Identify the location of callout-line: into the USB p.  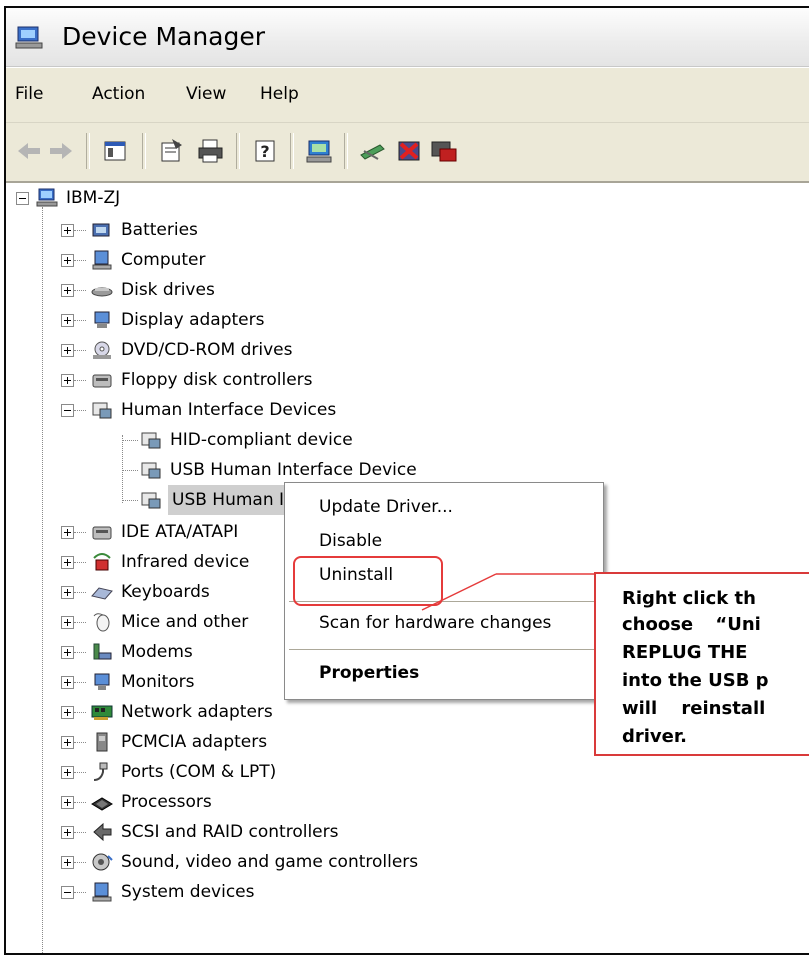
(695, 680).